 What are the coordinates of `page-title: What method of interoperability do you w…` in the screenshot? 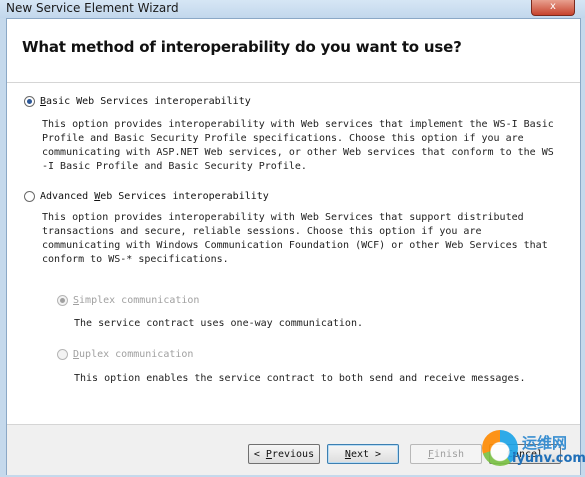 It's located at (242, 47).